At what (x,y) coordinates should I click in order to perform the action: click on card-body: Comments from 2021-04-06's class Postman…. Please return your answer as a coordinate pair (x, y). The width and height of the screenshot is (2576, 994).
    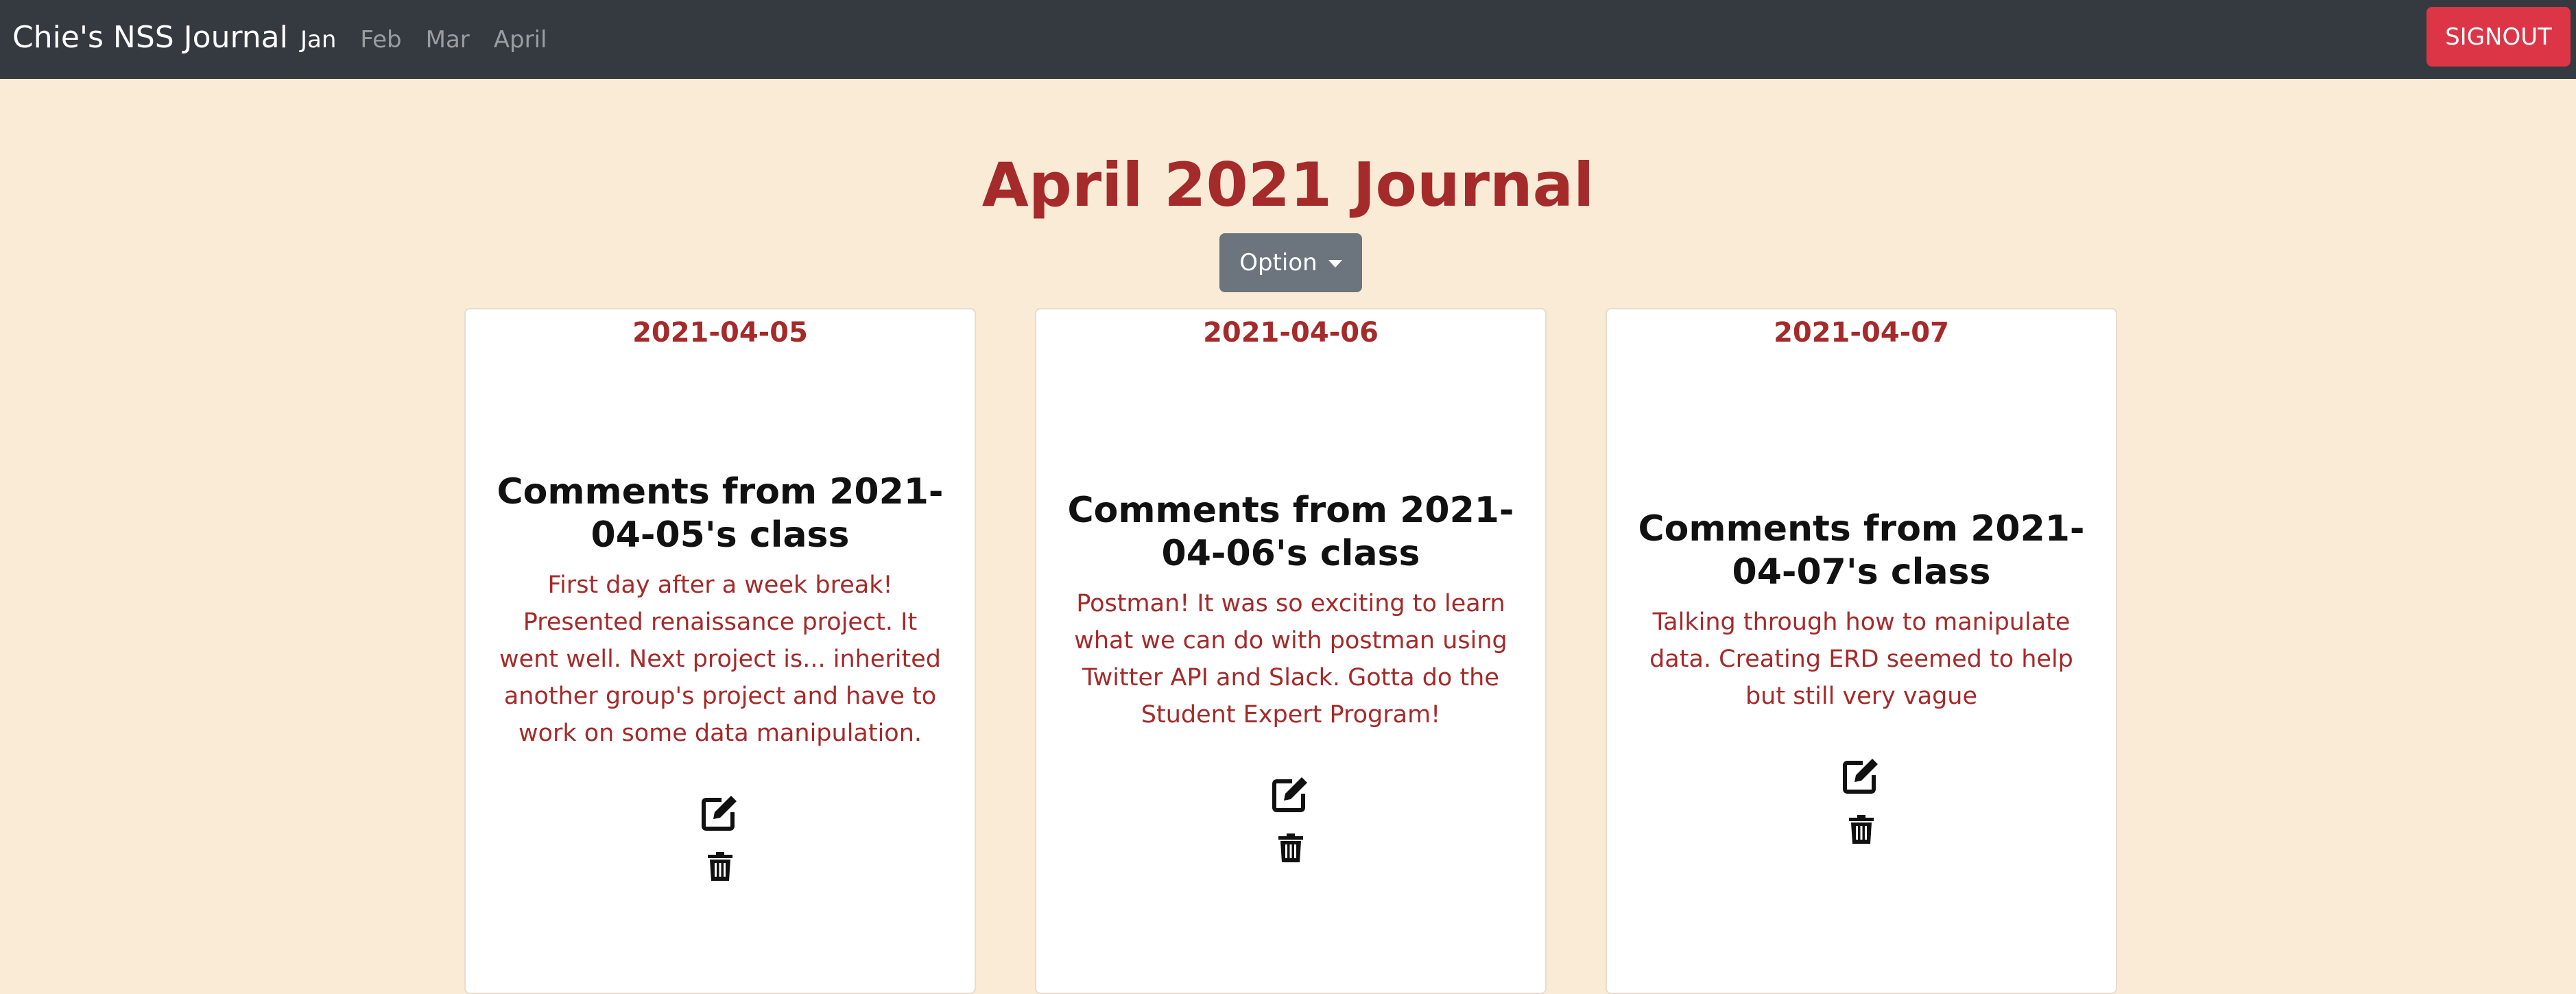
    Looking at the image, I should click on (1290, 676).